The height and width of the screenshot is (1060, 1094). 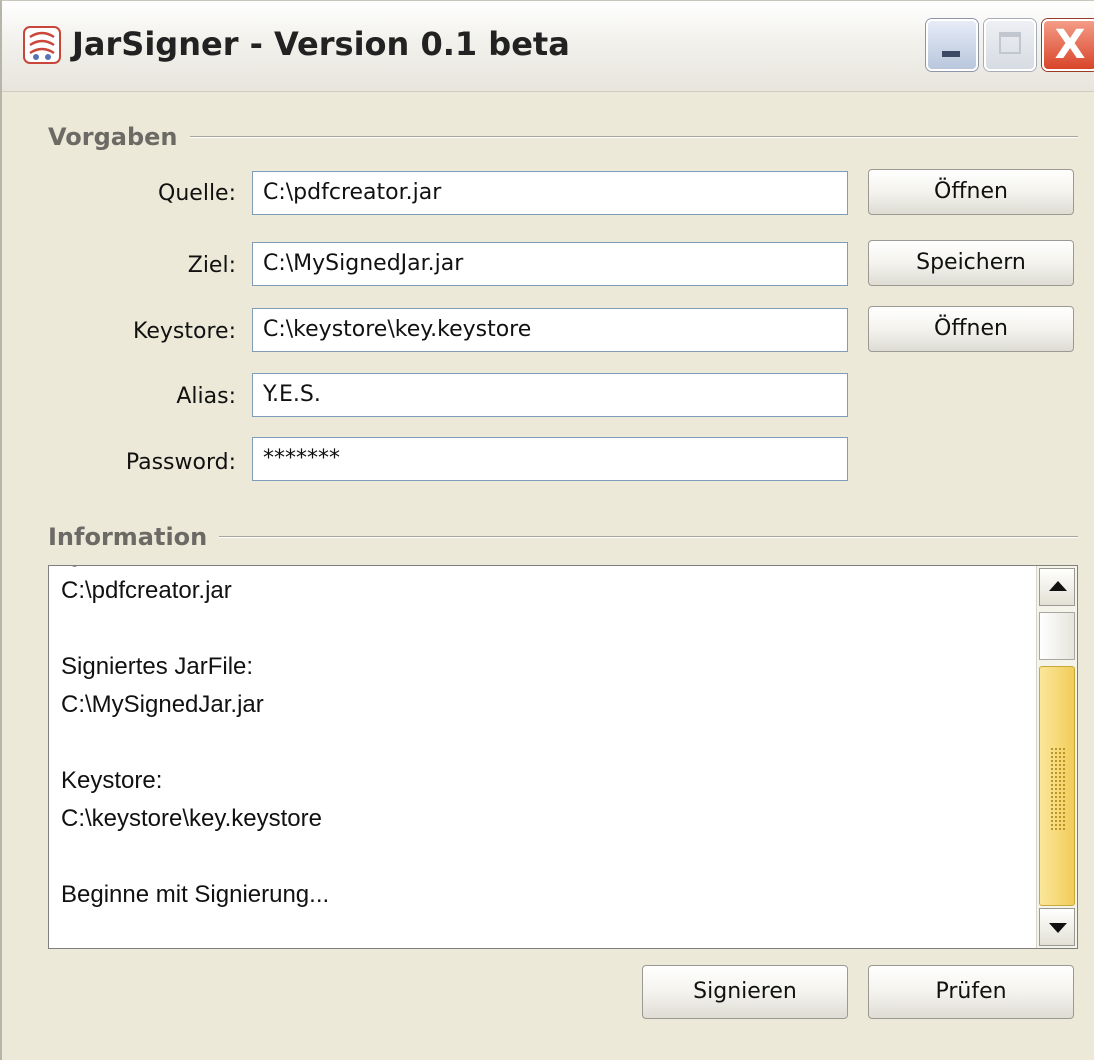 I want to click on password-label: Password:, so click(x=180, y=462).